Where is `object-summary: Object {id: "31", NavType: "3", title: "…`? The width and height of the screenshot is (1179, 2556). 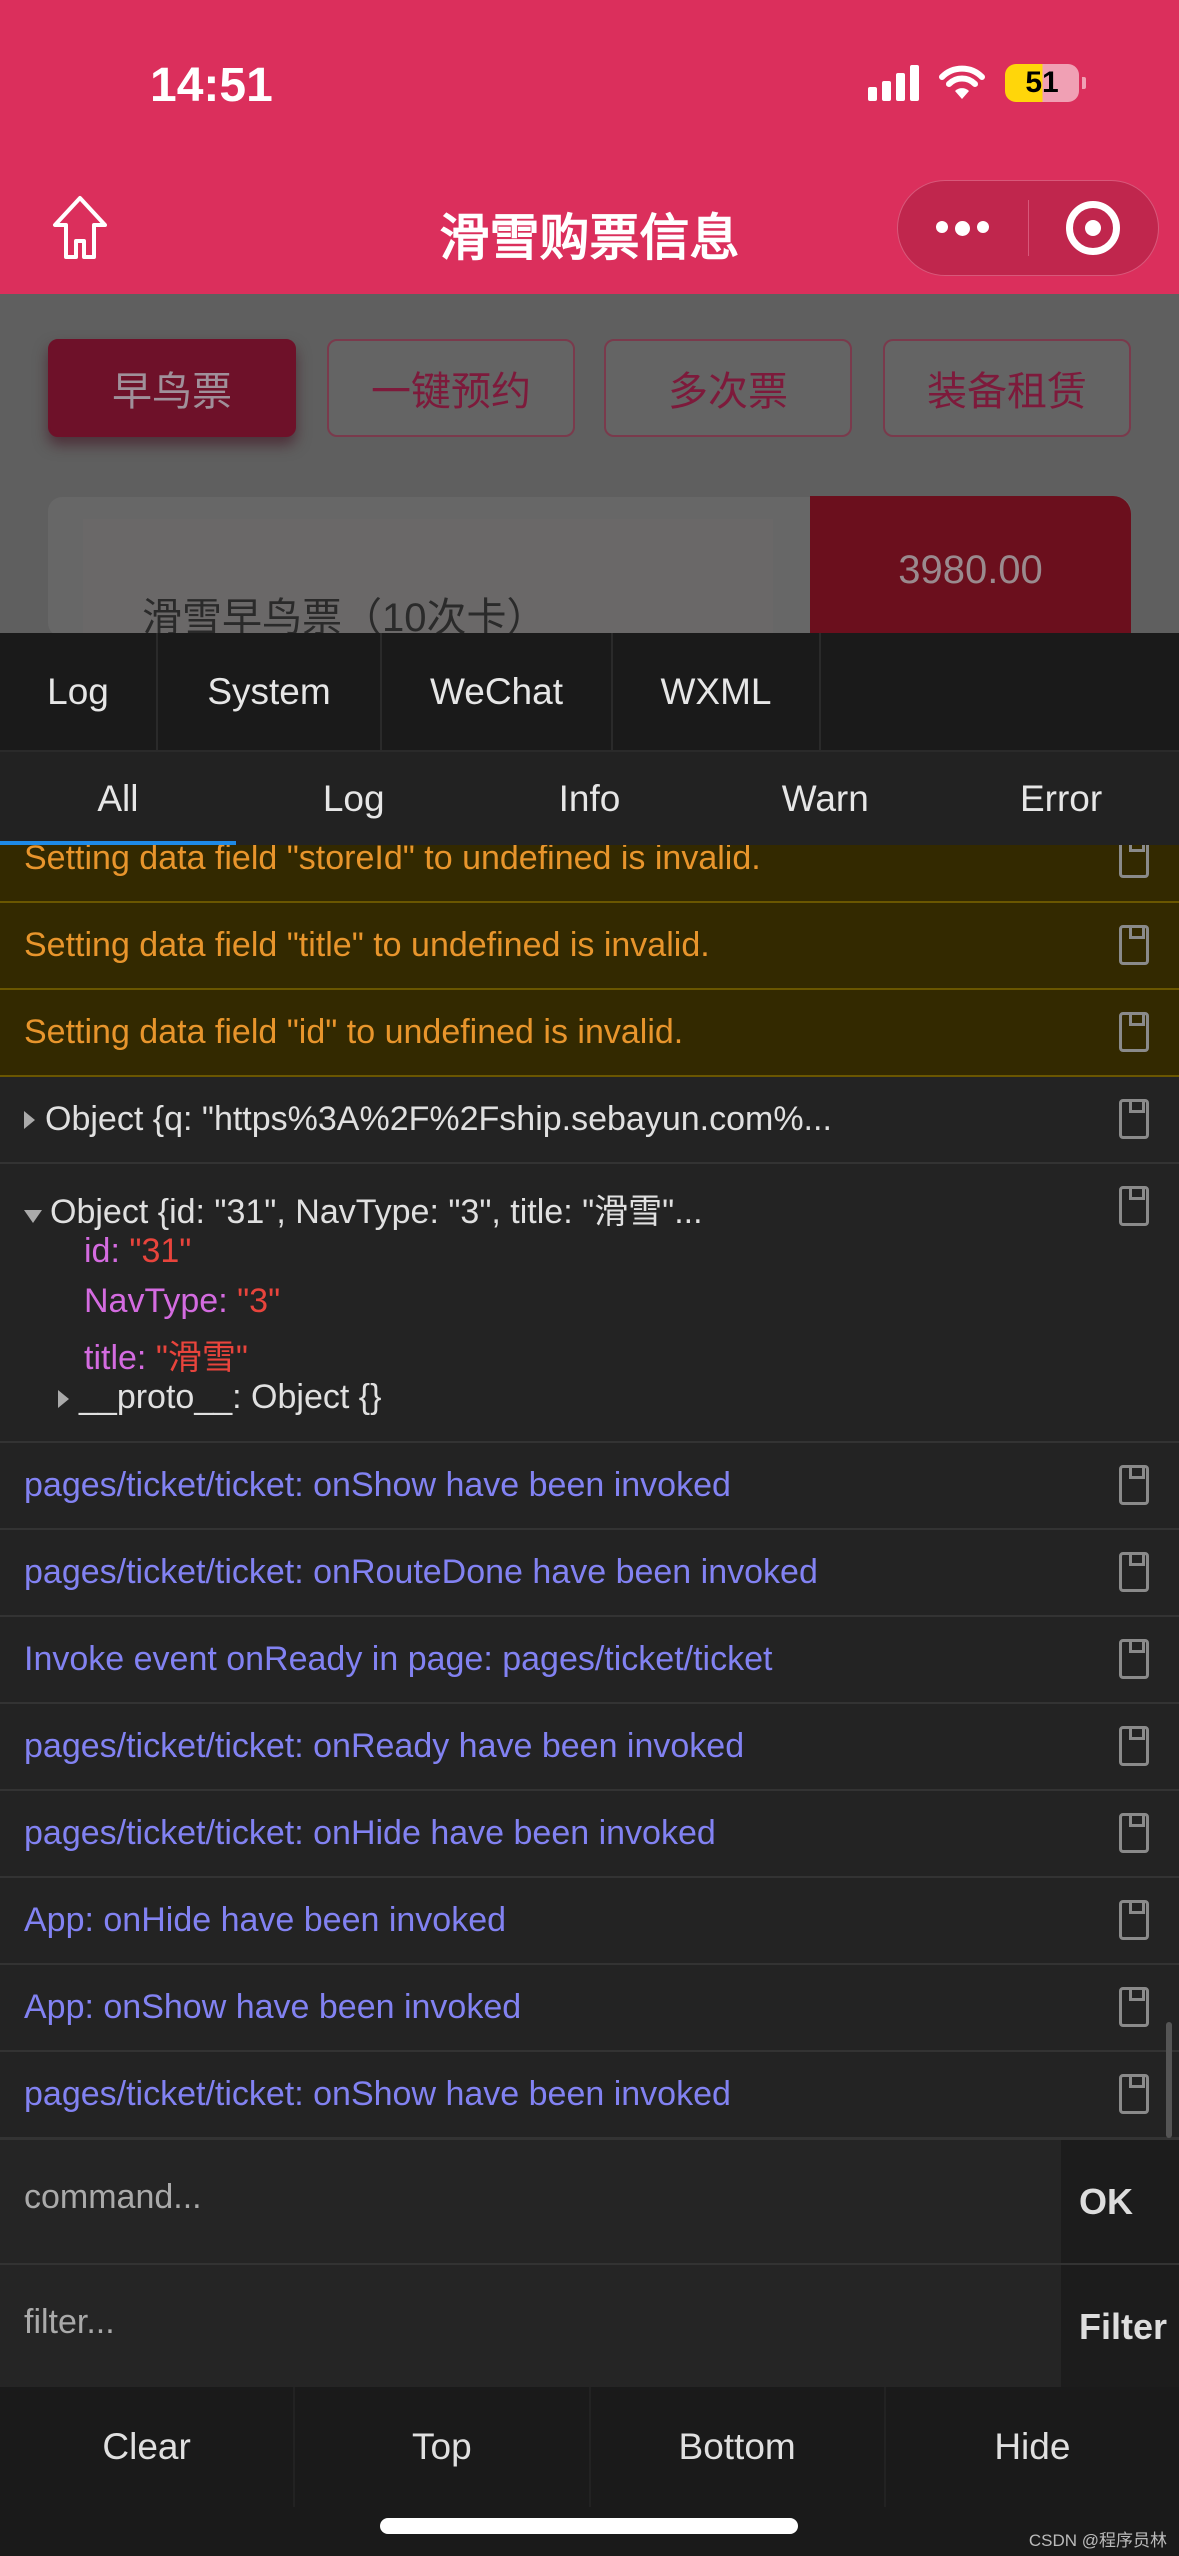
object-summary: Object {id: "31", NavType: "3", title: "… is located at coordinates (376, 1212).